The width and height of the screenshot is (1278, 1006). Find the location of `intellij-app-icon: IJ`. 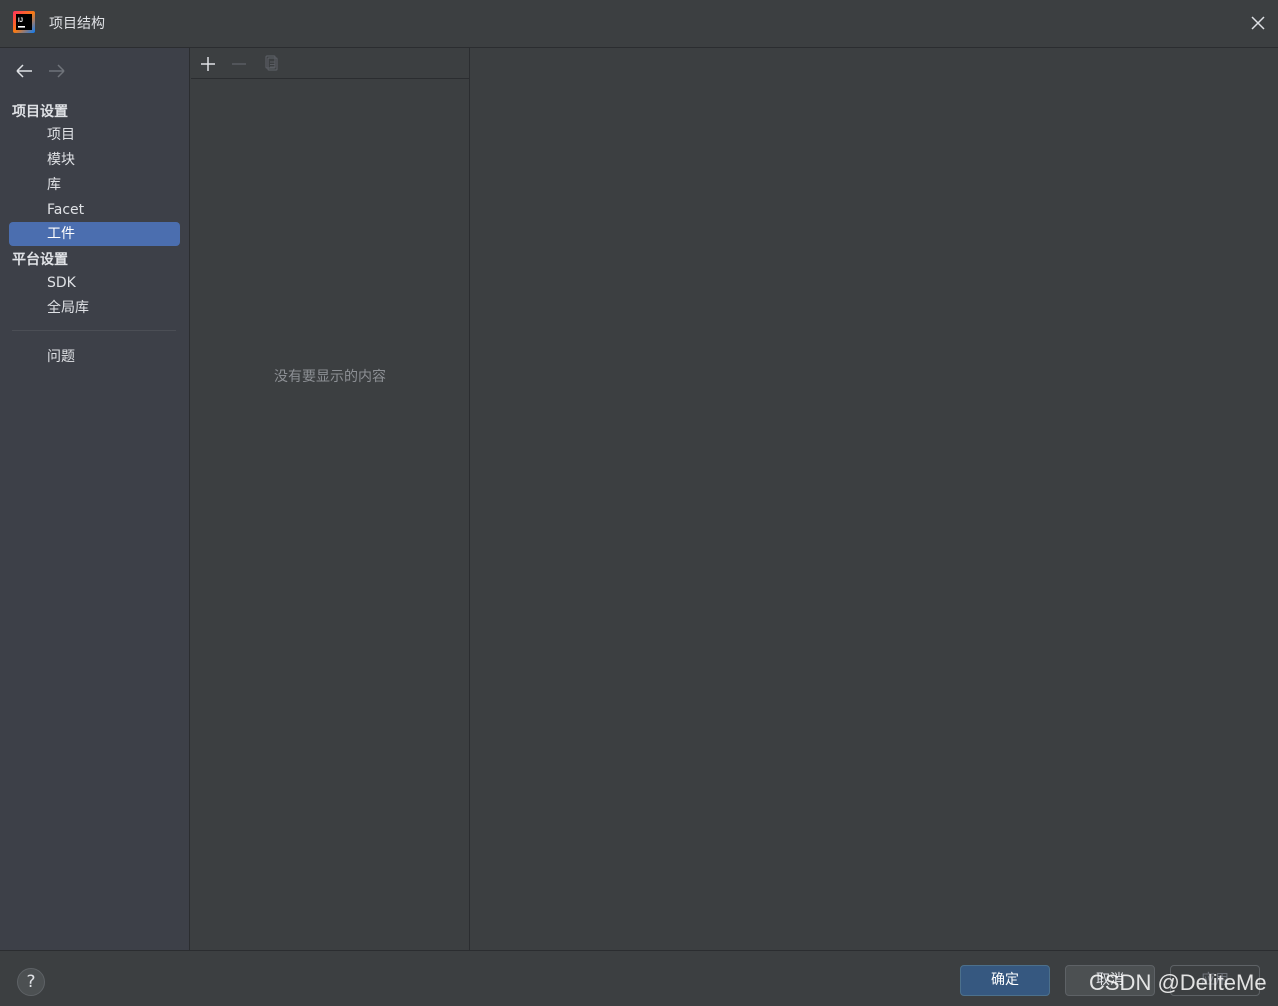

intellij-app-icon: IJ is located at coordinates (24, 22).